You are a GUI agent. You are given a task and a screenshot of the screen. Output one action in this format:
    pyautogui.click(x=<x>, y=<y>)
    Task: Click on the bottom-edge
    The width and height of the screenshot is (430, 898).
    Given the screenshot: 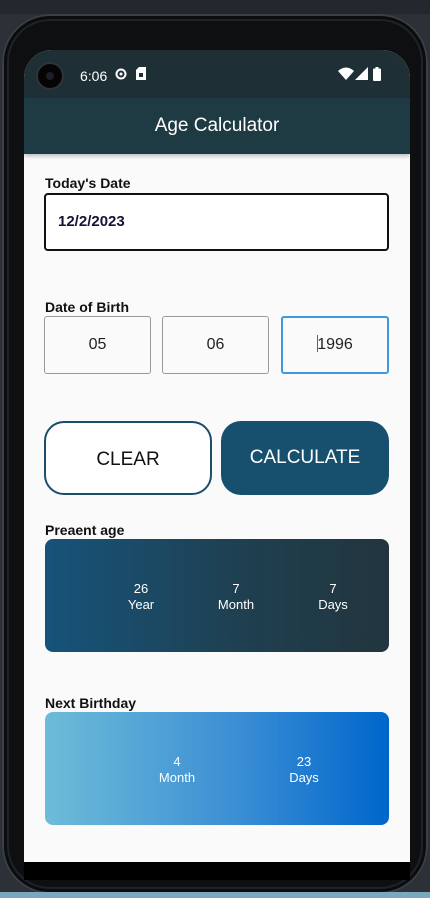 What is the action you would take?
    pyautogui.click(x=215, y=895)
    